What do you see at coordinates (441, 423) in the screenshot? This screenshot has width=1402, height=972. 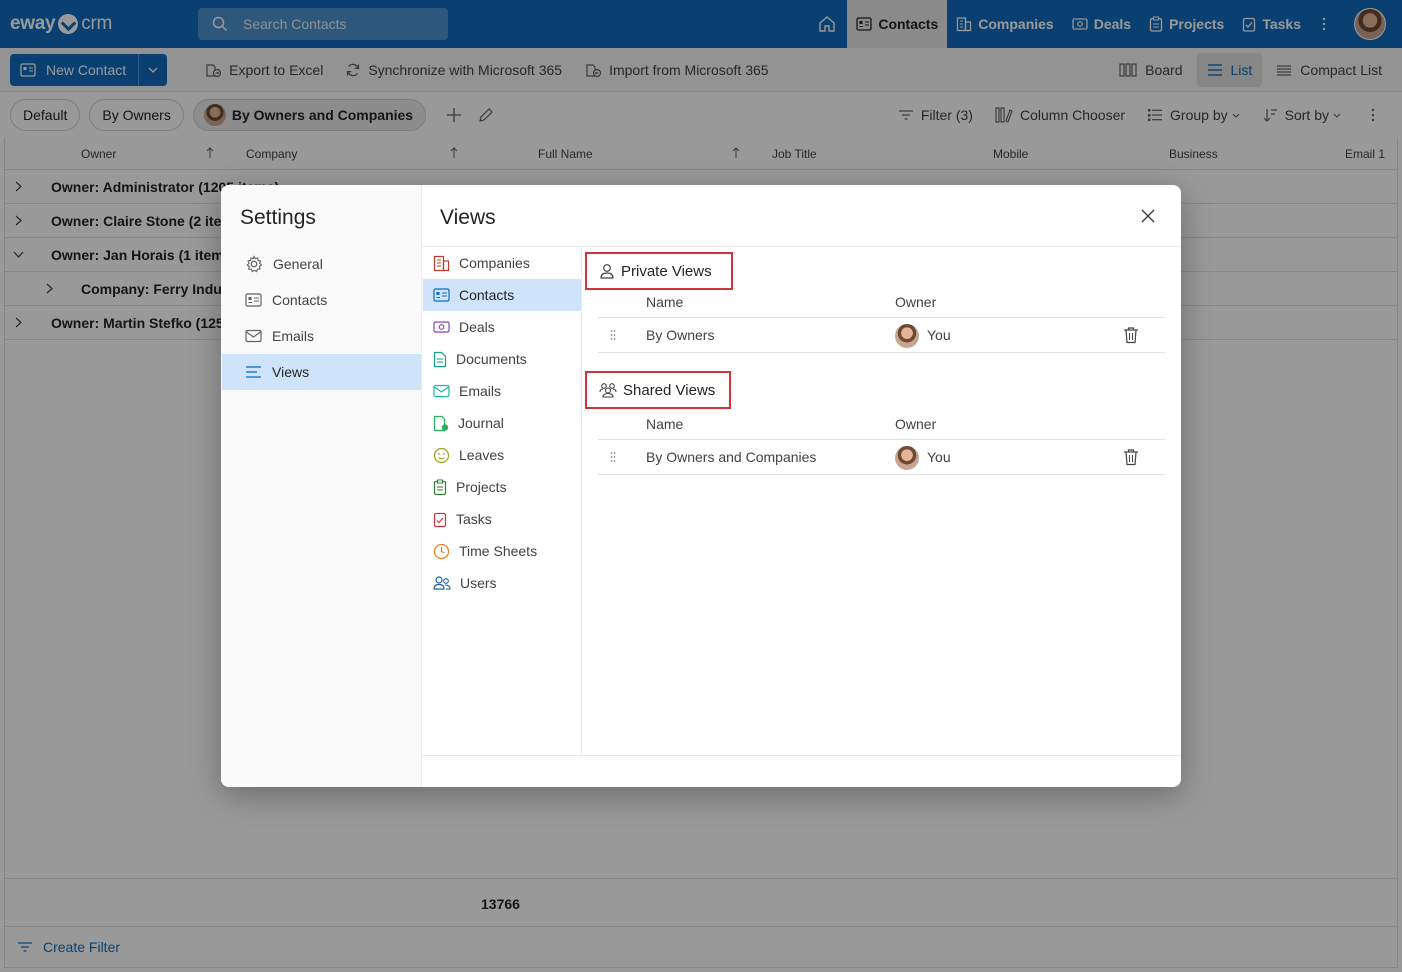 I see `journal-icon` at bounding box center [441, 423].